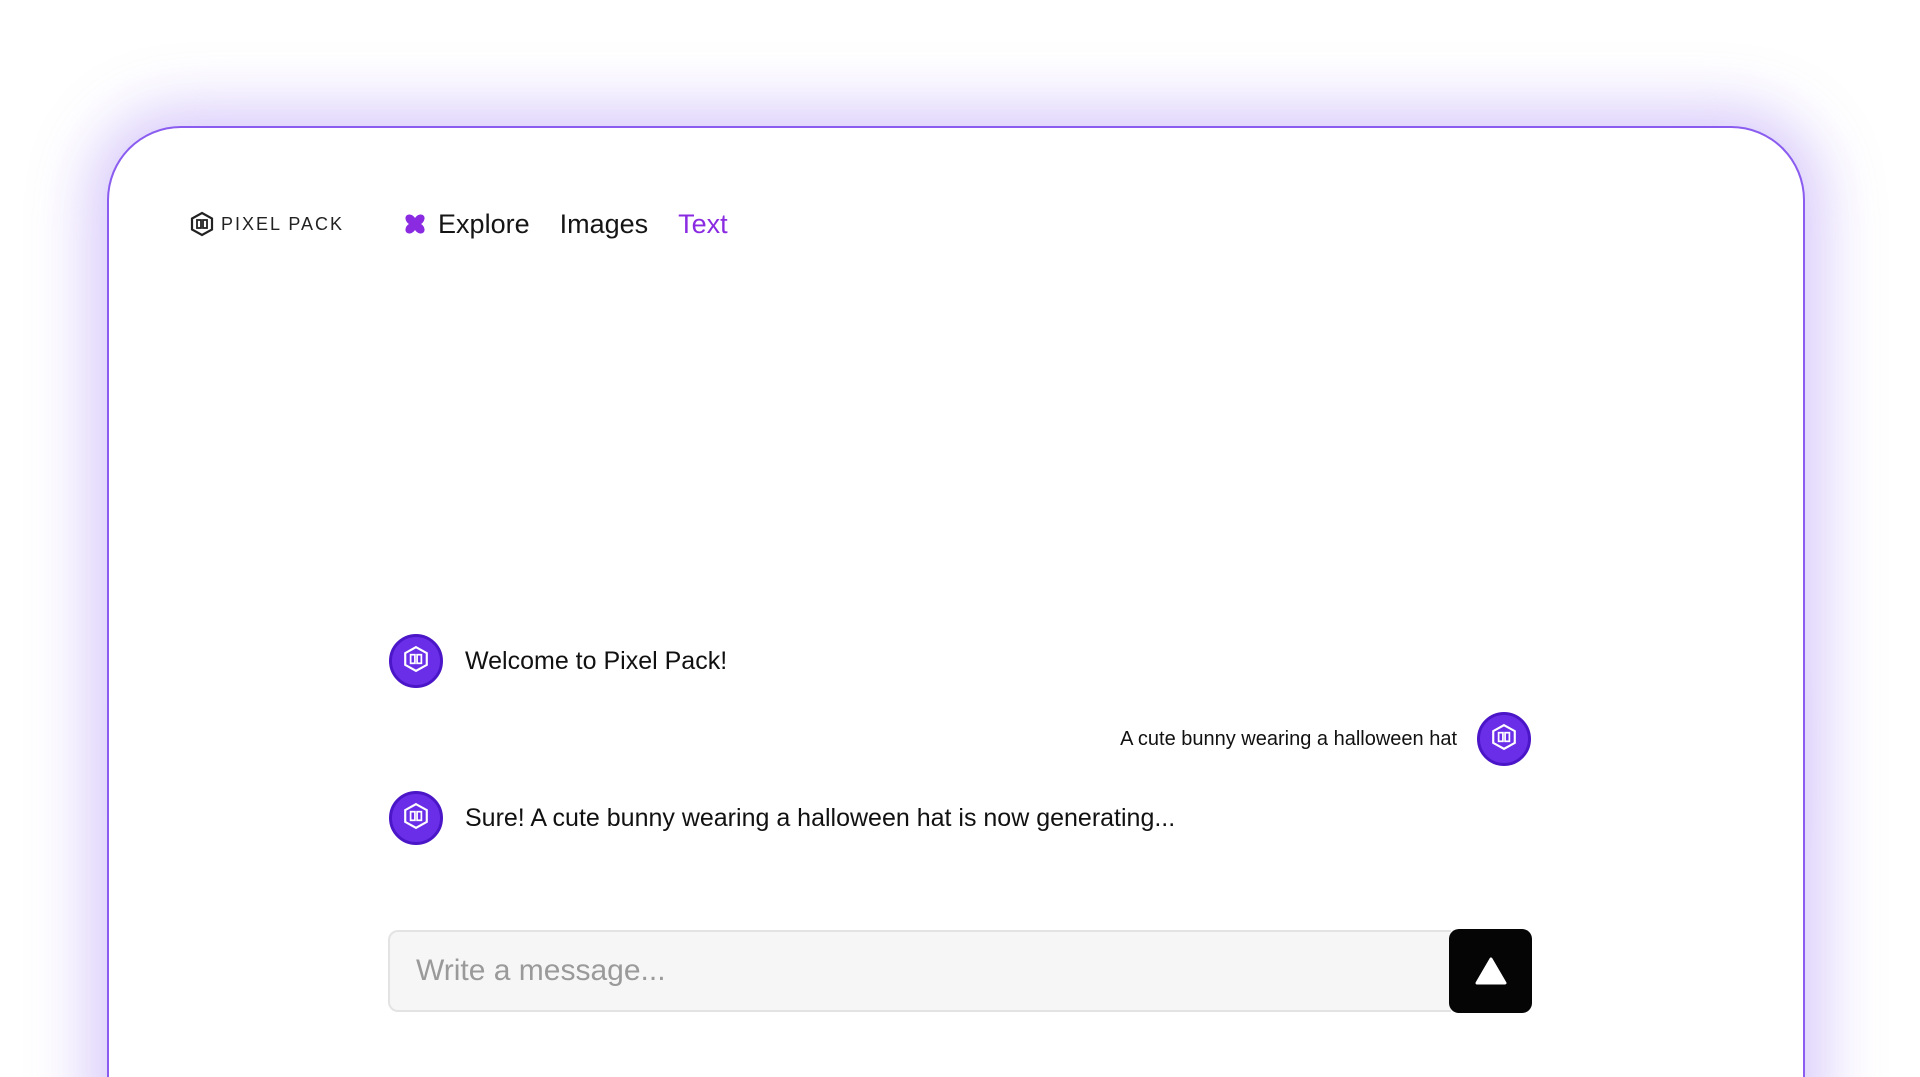  What do you see at coordinates (484, 223) in the screenshot?
I see `nav-explore-label: Explore` at bounding box center [484, 223].